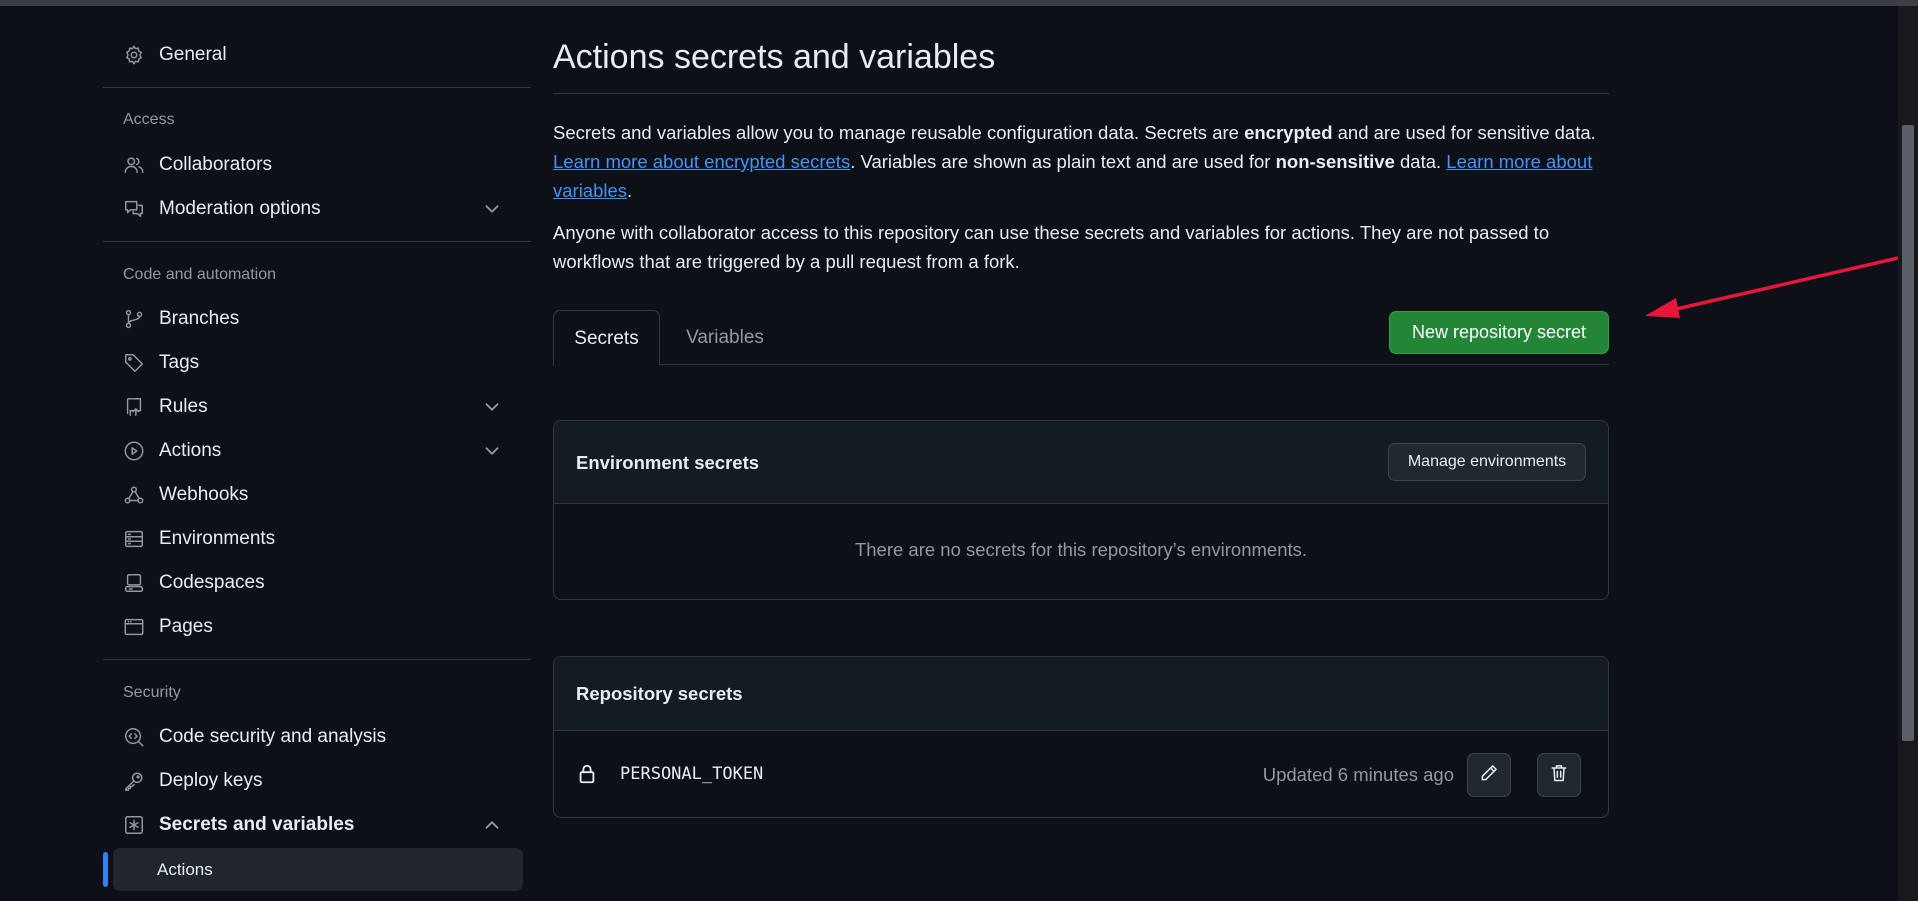 The height and width of the screenshot is (901, 1918). Describe the element at coordinates (308, 539) in the screenshot. I see `sidebar-item-environments: Environments` at that location.